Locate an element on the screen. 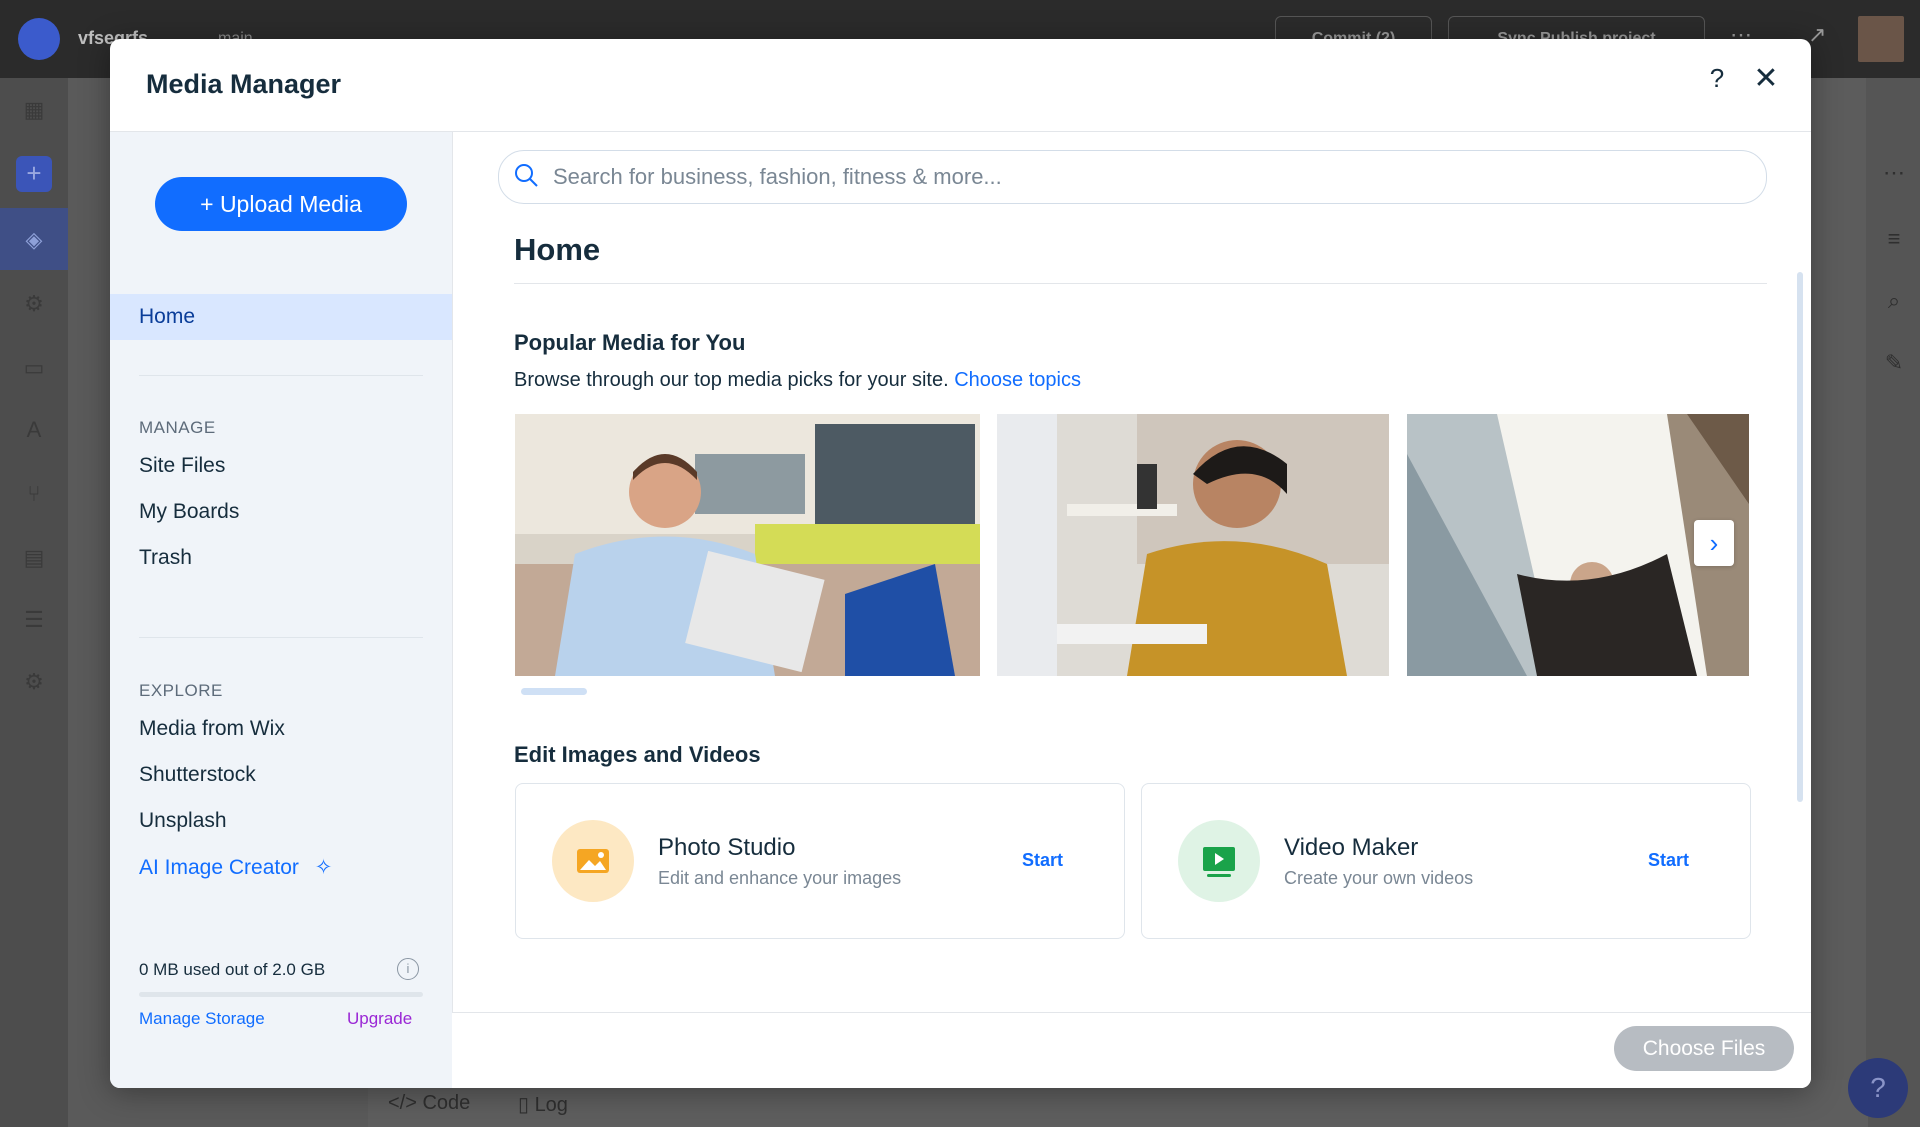  storage-progress-bar is located at coordinates (281, 994).